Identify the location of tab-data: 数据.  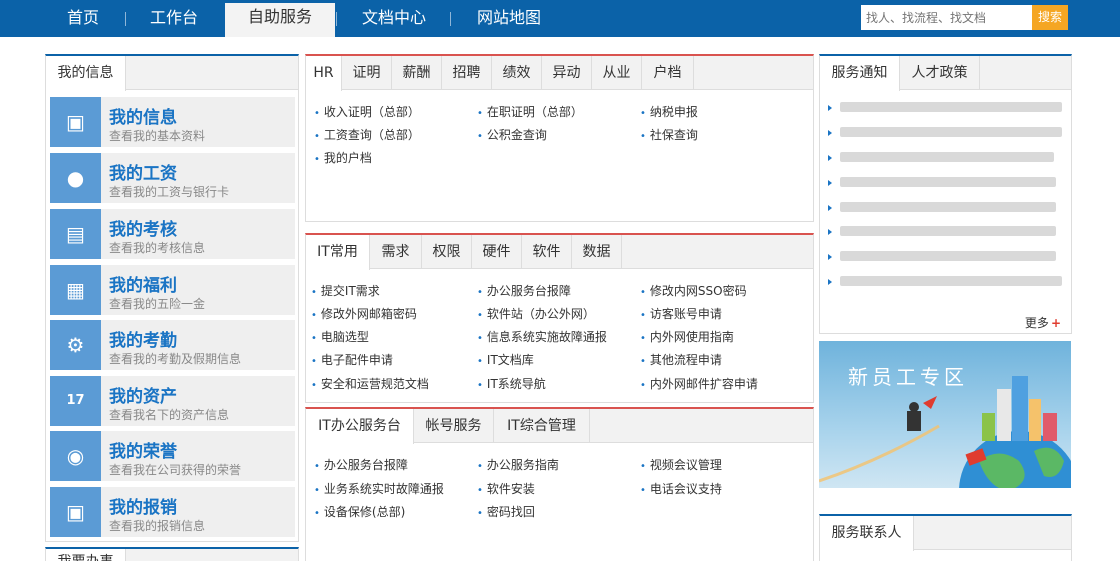
(597, 252).